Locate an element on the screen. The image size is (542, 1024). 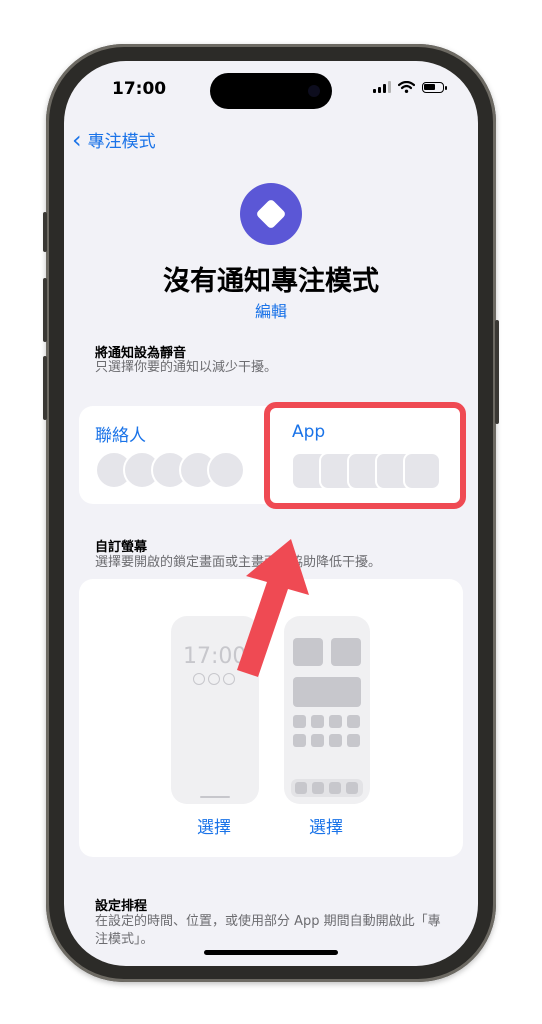
home-screen-choose-button: 選擇 is located at coordinates (326, 825).